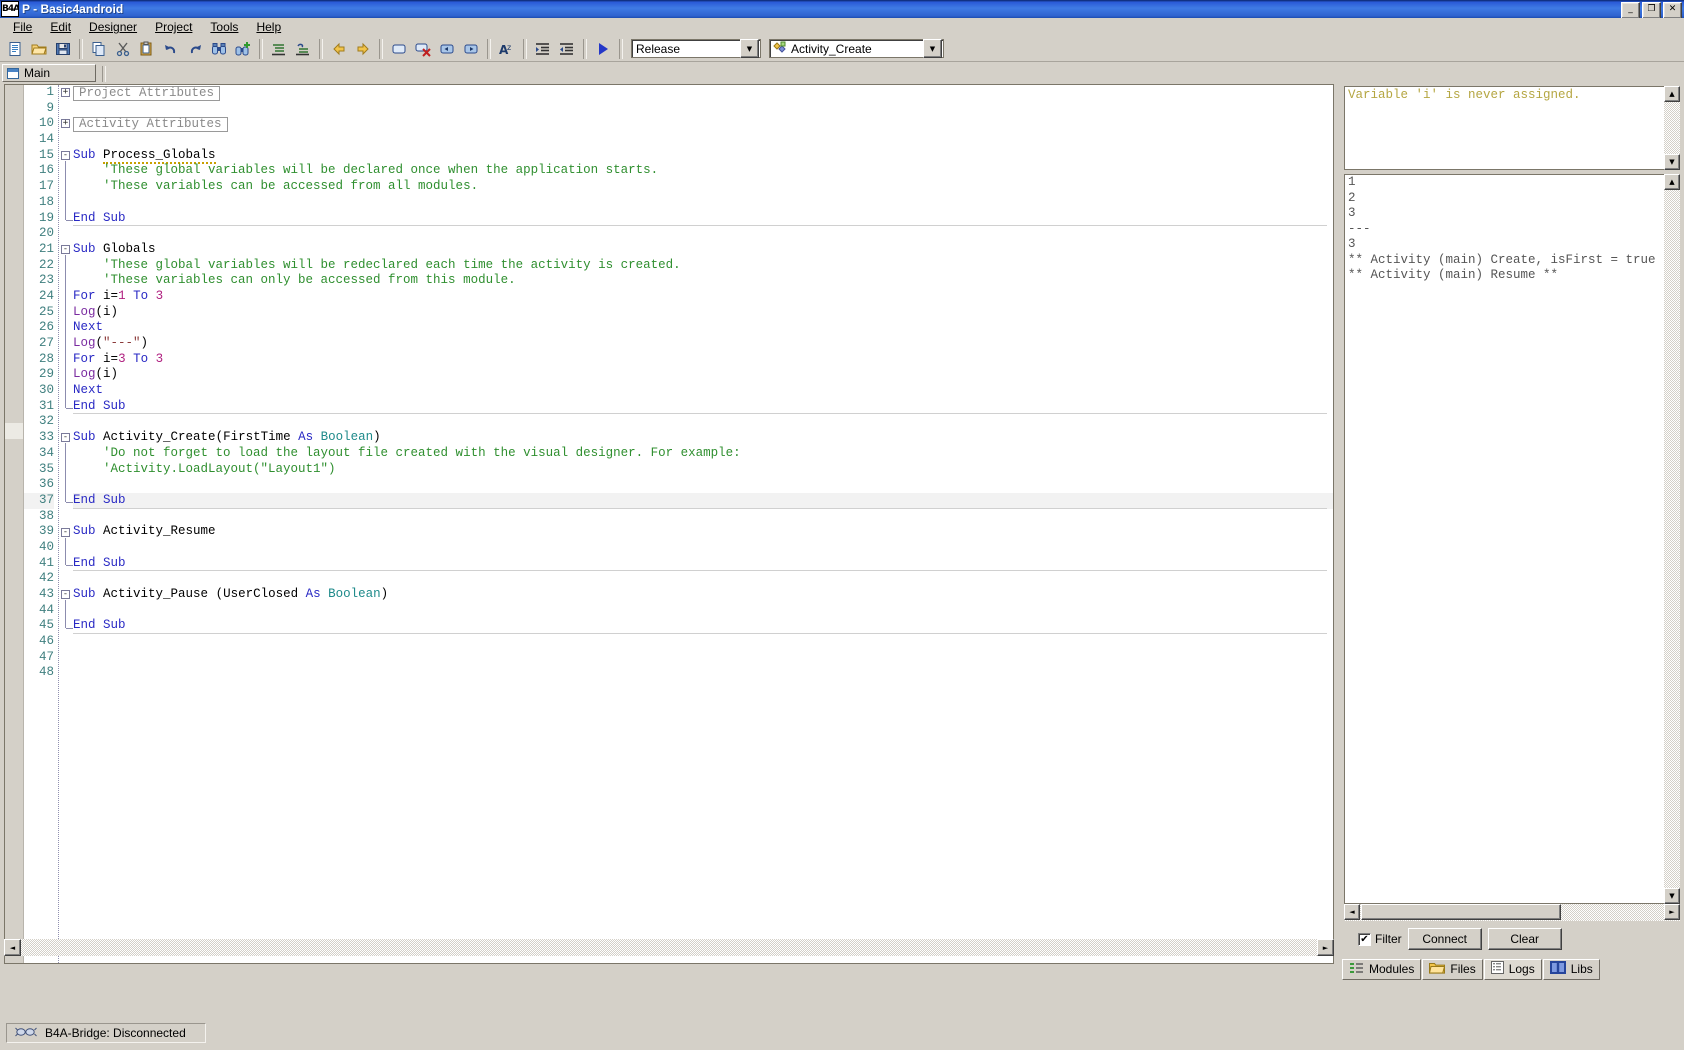  I want to click on editor-bookmark-gutter, so click(14, 524).